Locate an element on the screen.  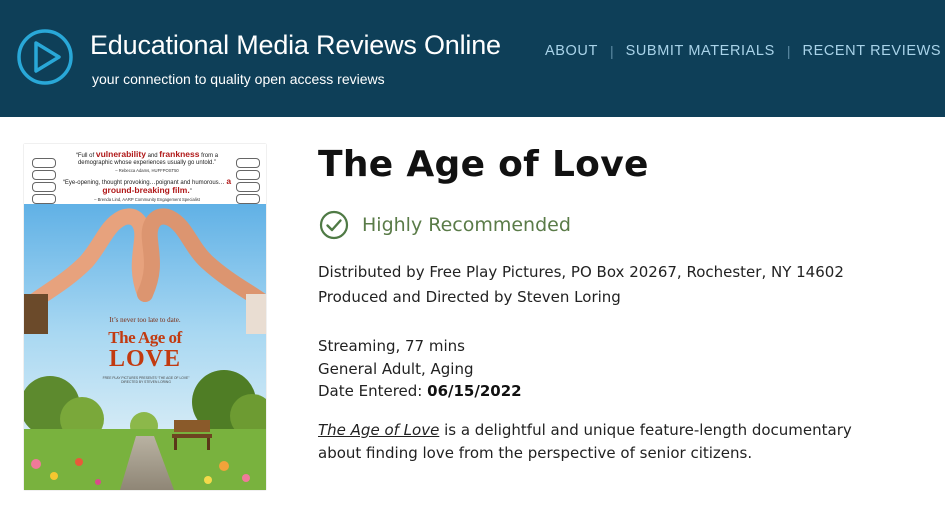
audience-info: General Adult, Aging is located at coordinates (396, 369).